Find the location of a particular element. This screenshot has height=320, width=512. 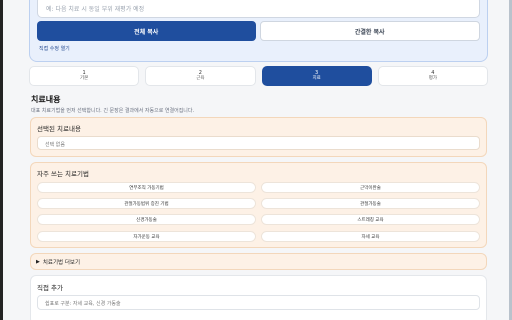

triangle-right-icon: ▶ is located at coordinates (38, 261).